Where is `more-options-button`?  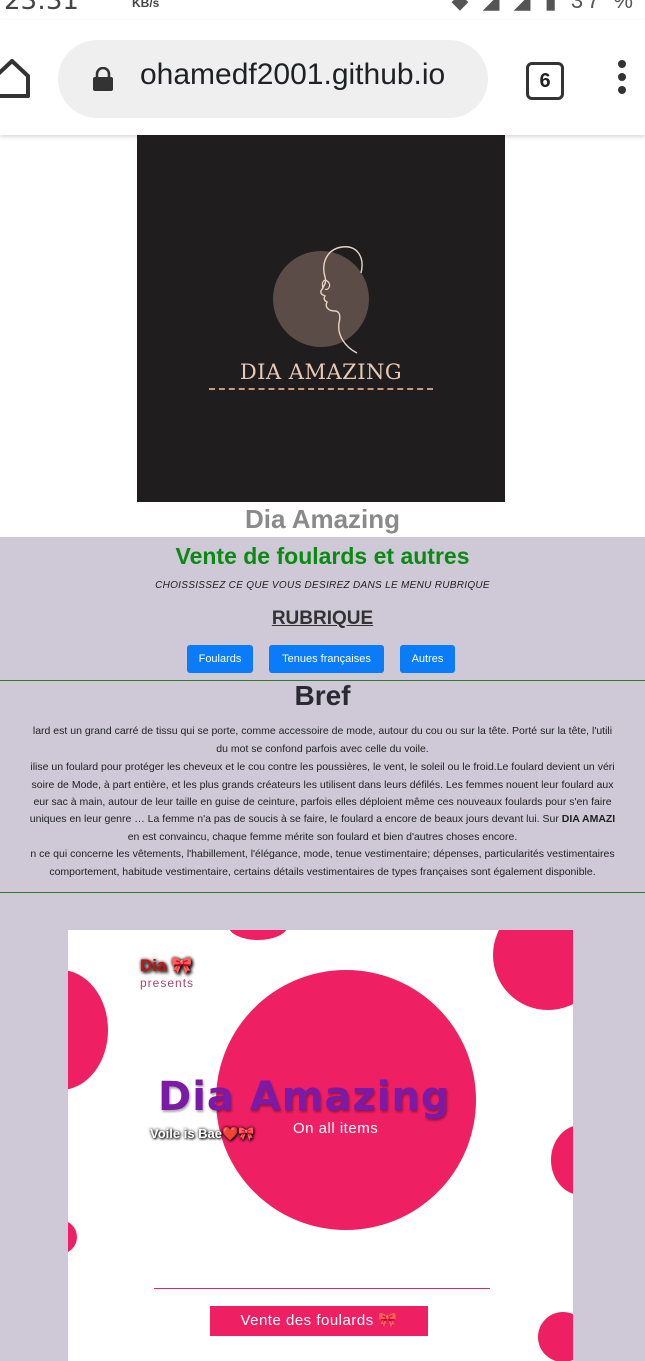
more-options-button is located at coordinates (622, 80).